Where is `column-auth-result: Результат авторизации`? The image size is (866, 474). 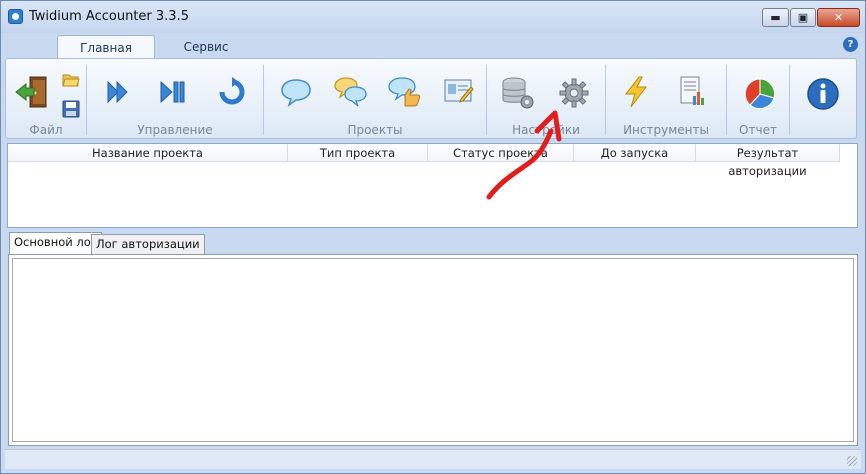
column-auth-result: Результат авторизации is located at coordinates (768, 161).